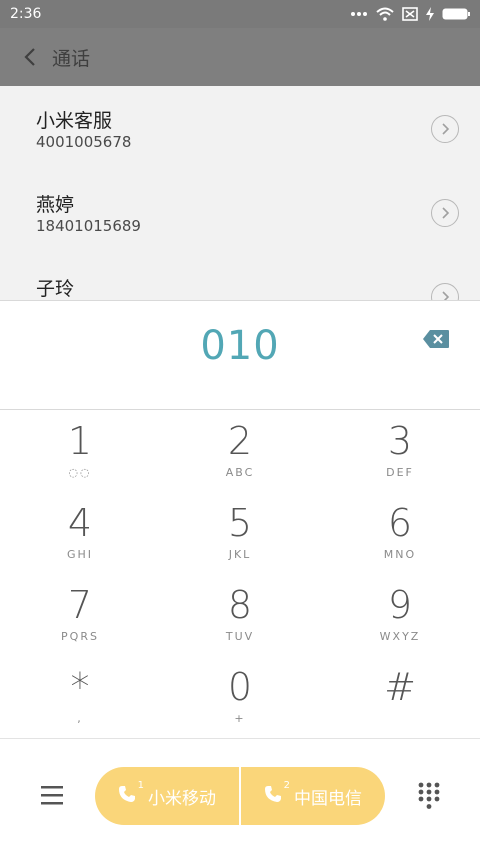 The height and width of the screenshot is (853, 480). I want to click on key-digit: 5, so click(240, 523).